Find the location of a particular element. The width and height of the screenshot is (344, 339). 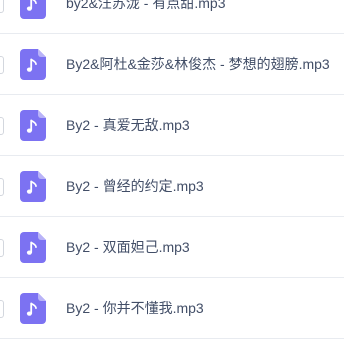

file-name: By2 - 双面妲己.mp3 is located at coordinates (128, 247).